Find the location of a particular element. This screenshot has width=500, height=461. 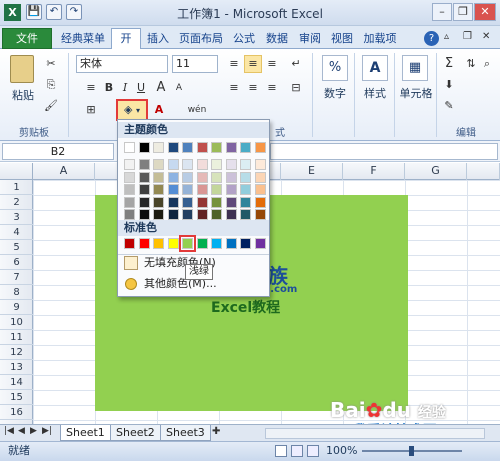

close-button: ✕ is located at coordinates (485, 12).